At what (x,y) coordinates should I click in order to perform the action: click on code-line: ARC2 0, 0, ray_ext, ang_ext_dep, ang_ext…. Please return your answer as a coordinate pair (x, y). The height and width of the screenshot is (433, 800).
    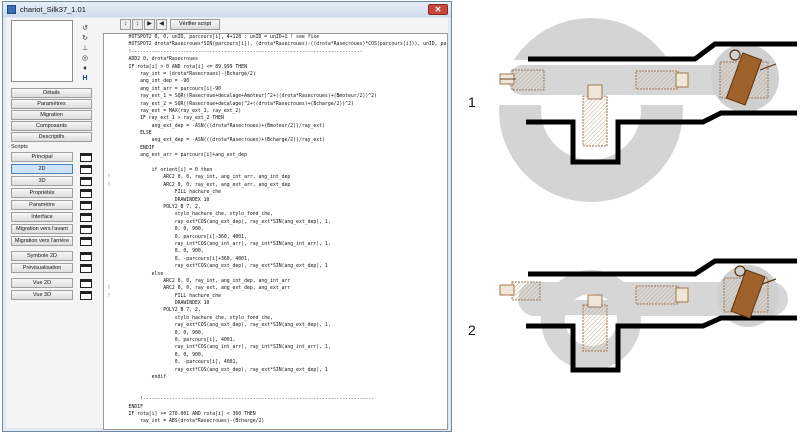
    Looking at the image, I should click on (282, 288).